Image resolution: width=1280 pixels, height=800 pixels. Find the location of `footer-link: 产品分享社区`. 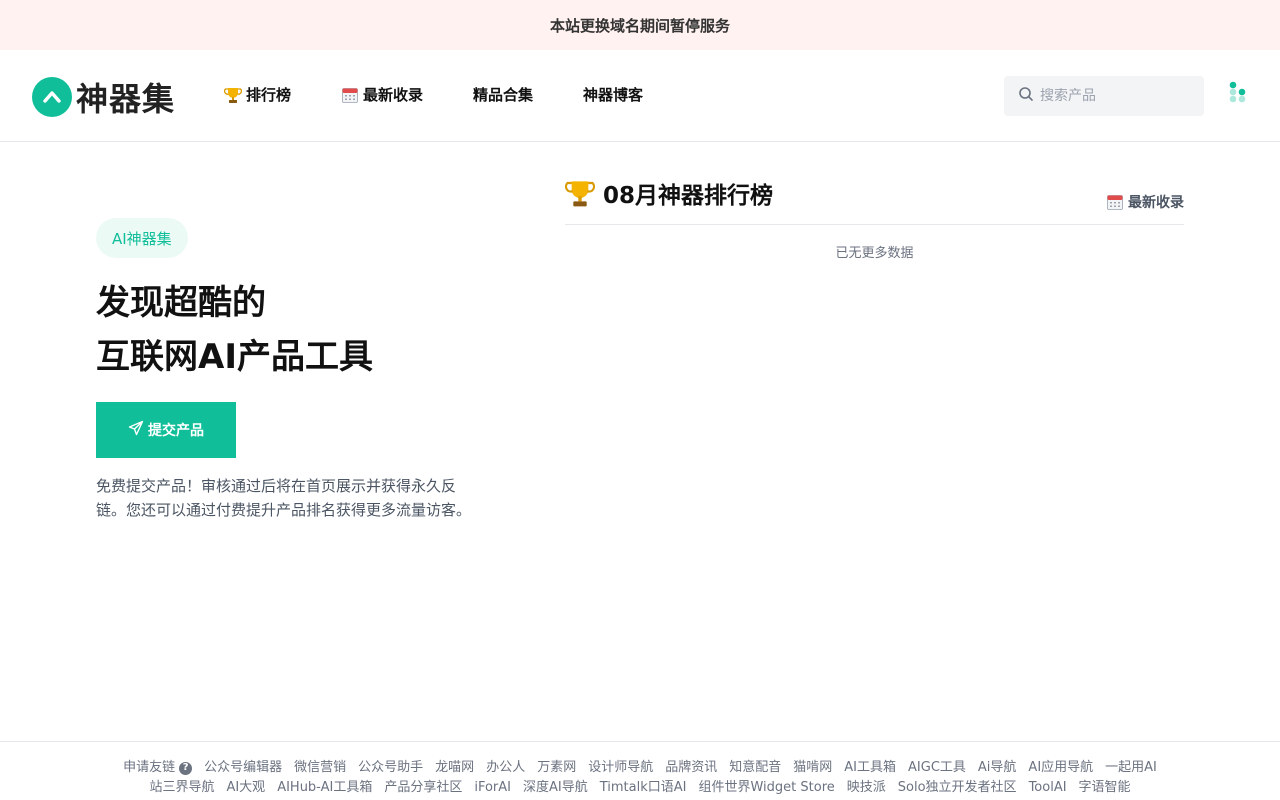

footer-link: 产品分享社区 is located at coordinates (423, 788).